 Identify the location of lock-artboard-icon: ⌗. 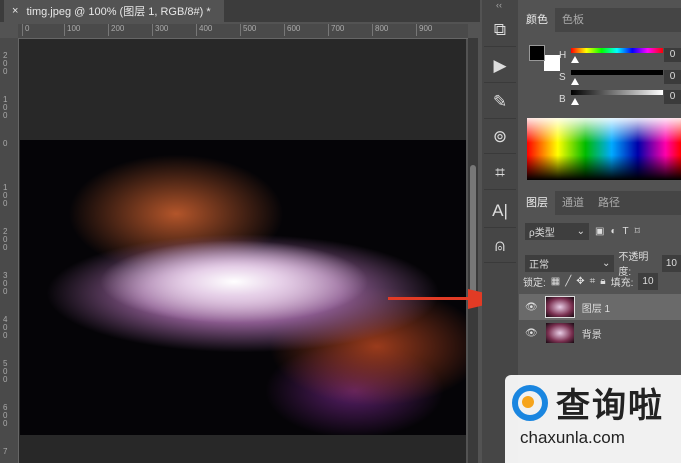
(593, 281).